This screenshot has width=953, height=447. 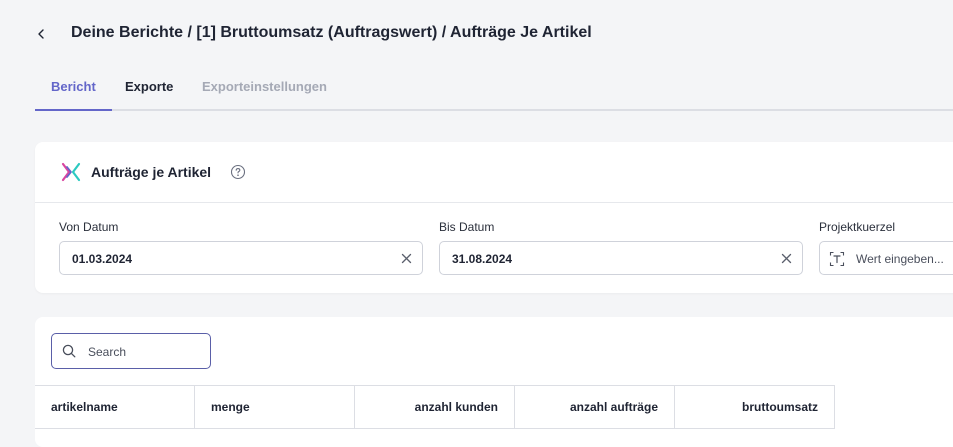 What do you see at coordinates (73, 94) in the screenshot?
I see `tab-bericht: Bericht` at bounding box center [73, 94].